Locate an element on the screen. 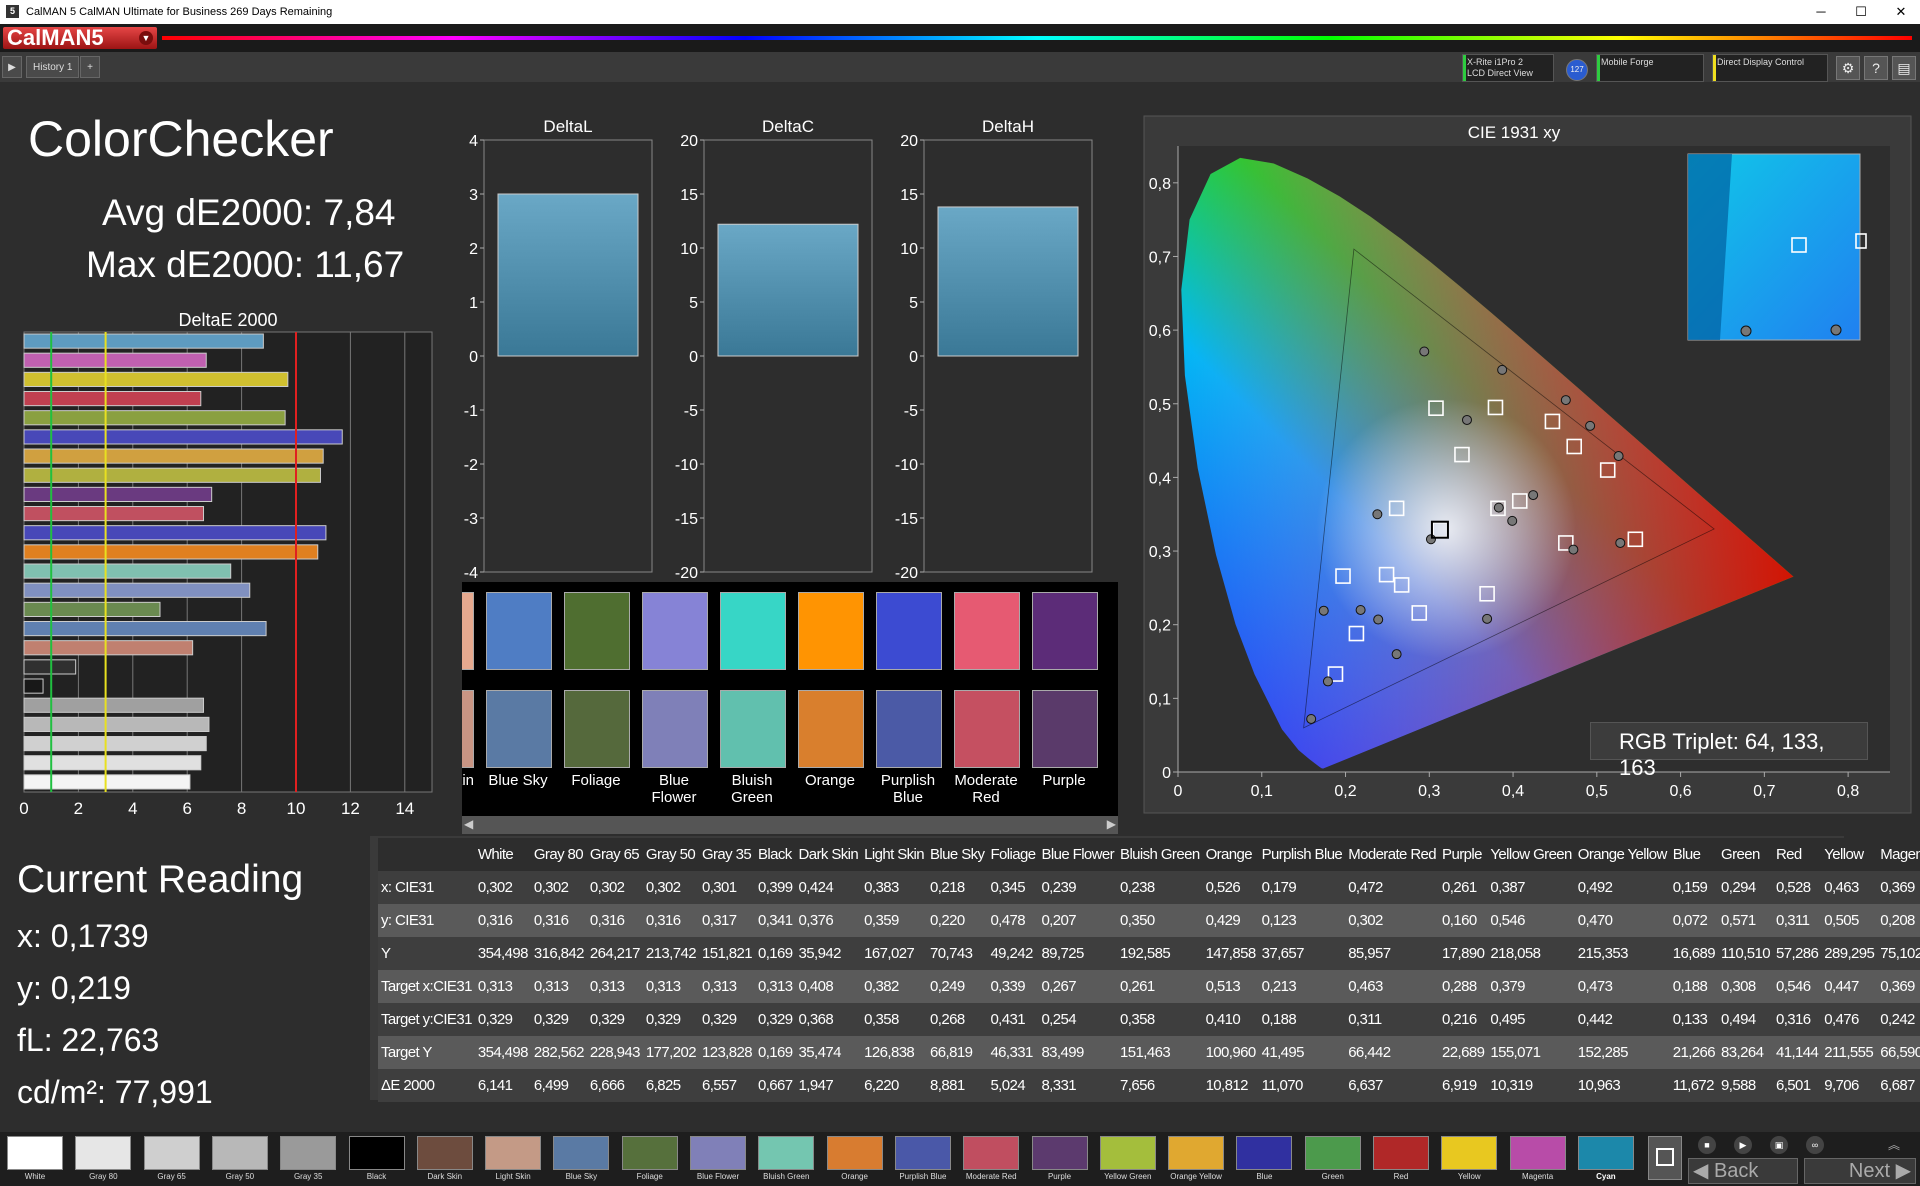 This screenshot has height=1186, width=1920. stop-small-icon: ■ is located at coordinates (1707, 1145).